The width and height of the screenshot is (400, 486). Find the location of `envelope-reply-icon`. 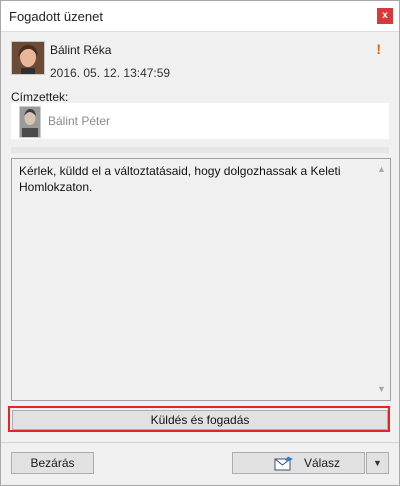

envelope-reply-icon is located at coordinates (283, 463).